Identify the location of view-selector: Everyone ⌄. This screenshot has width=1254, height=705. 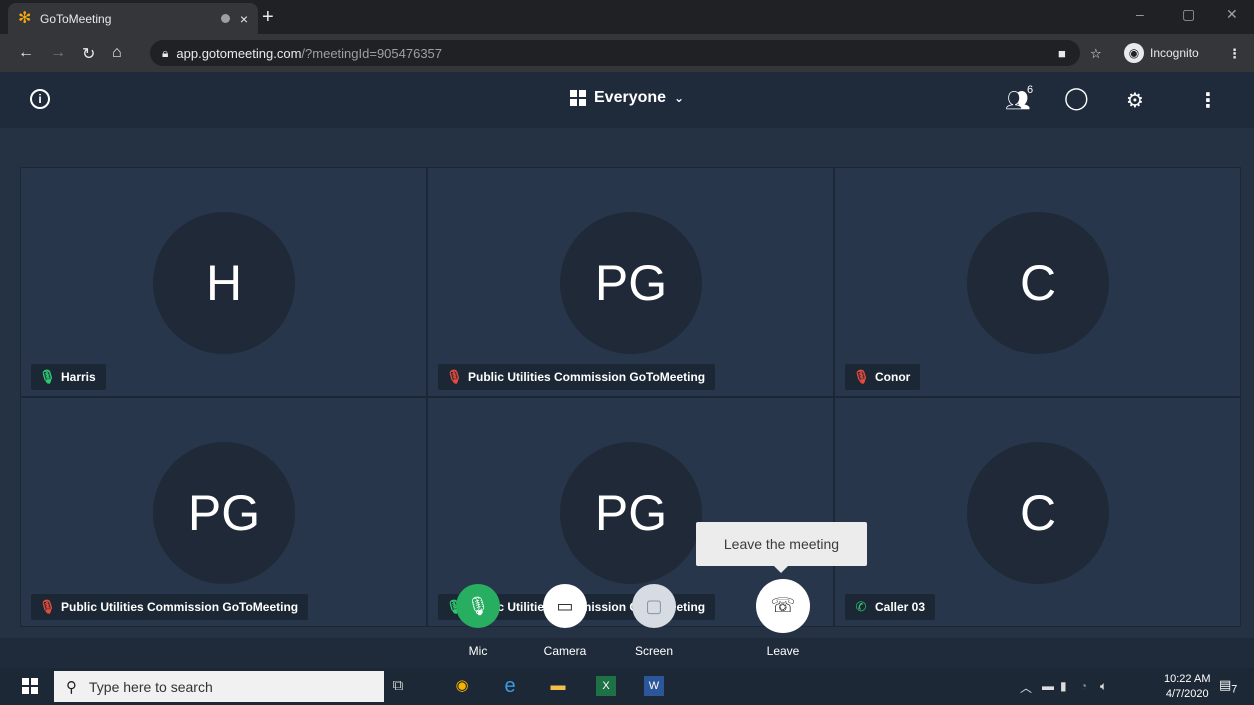
(627, 98).